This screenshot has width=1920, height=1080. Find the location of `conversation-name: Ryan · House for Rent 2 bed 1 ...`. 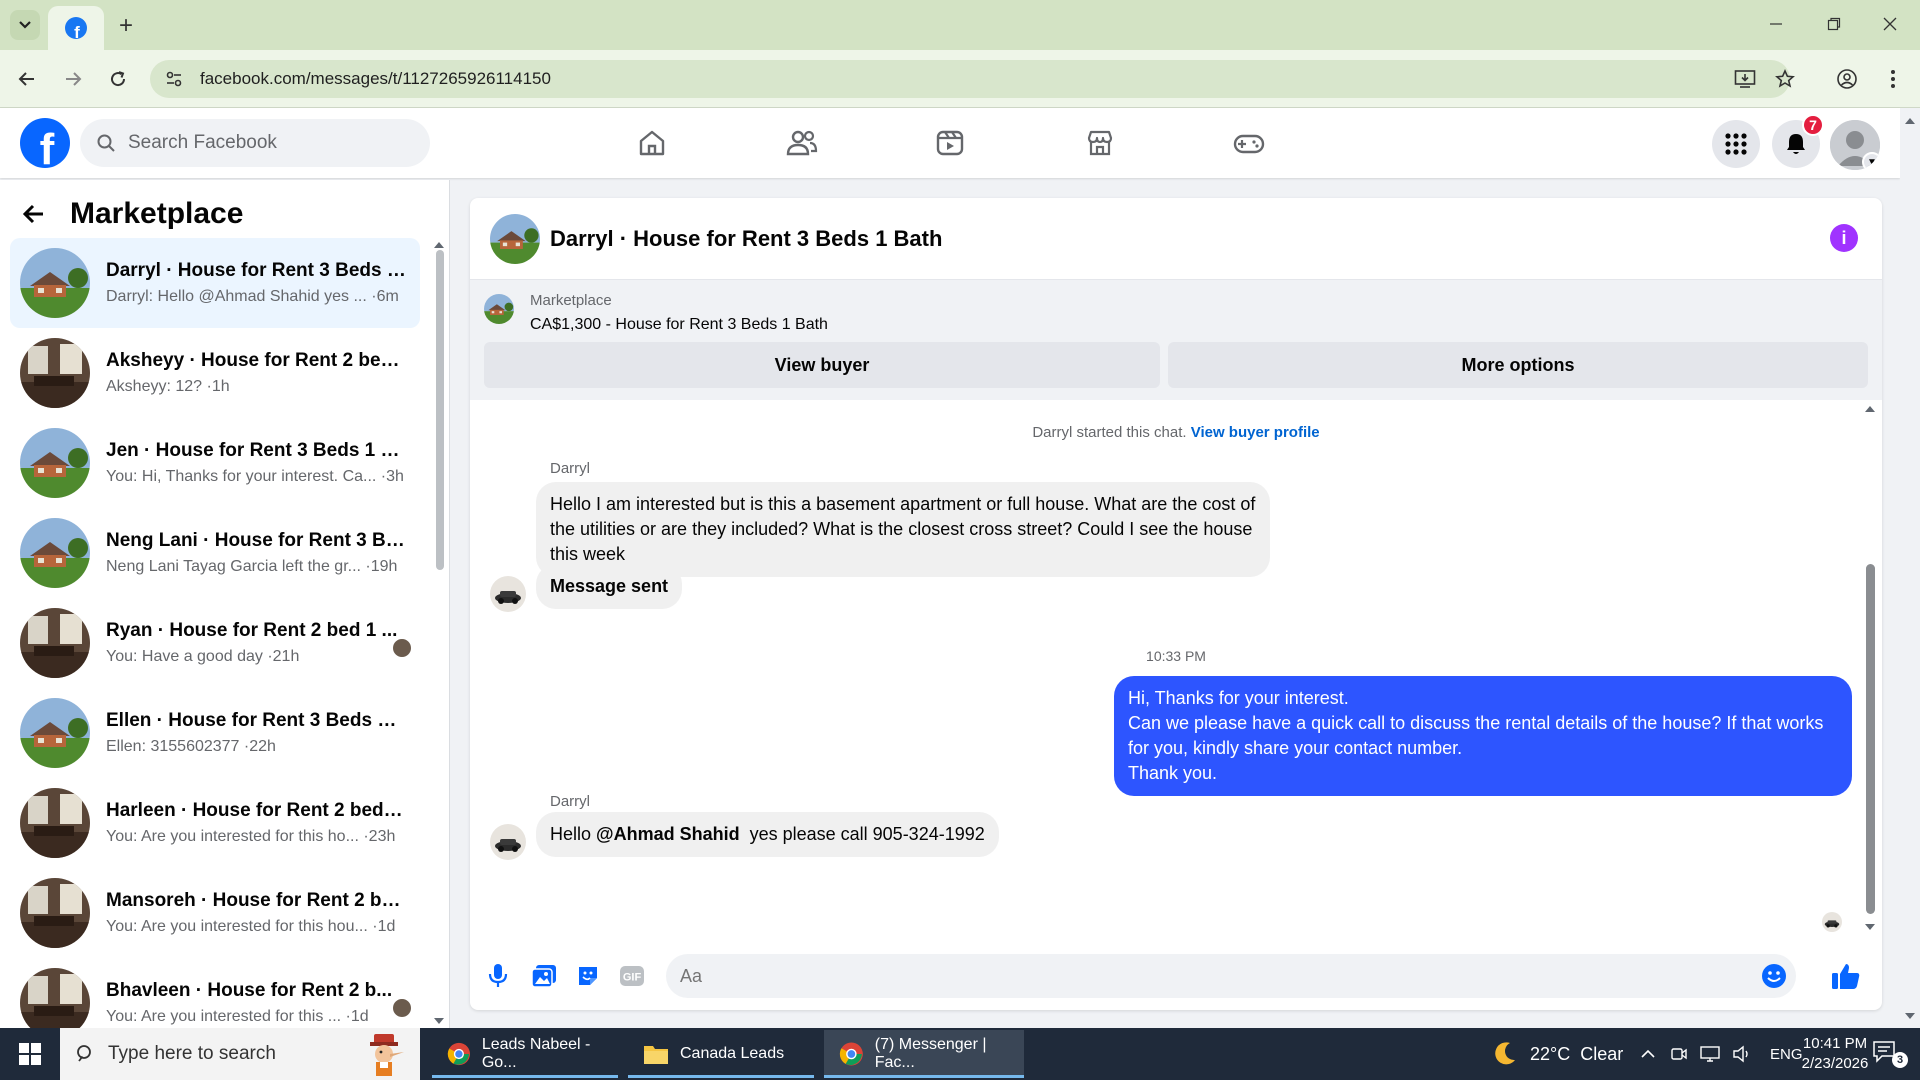

conversation-name: Ryan · House for Rent 2 bed 1 ... is located at coordinates (252, 630).